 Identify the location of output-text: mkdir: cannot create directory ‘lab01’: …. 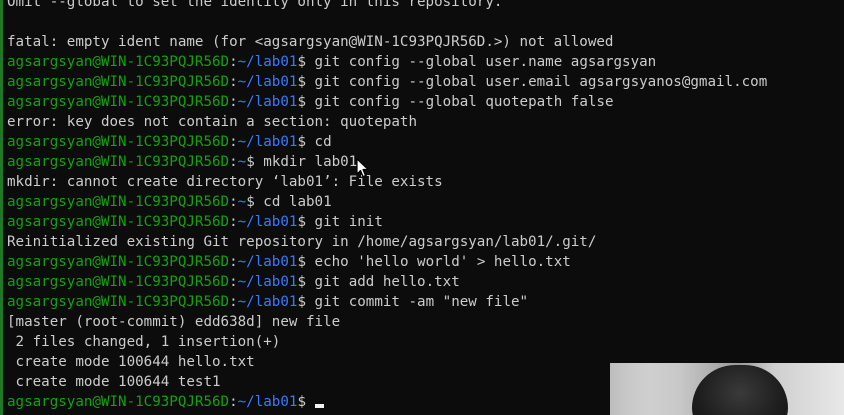
(225, 182).